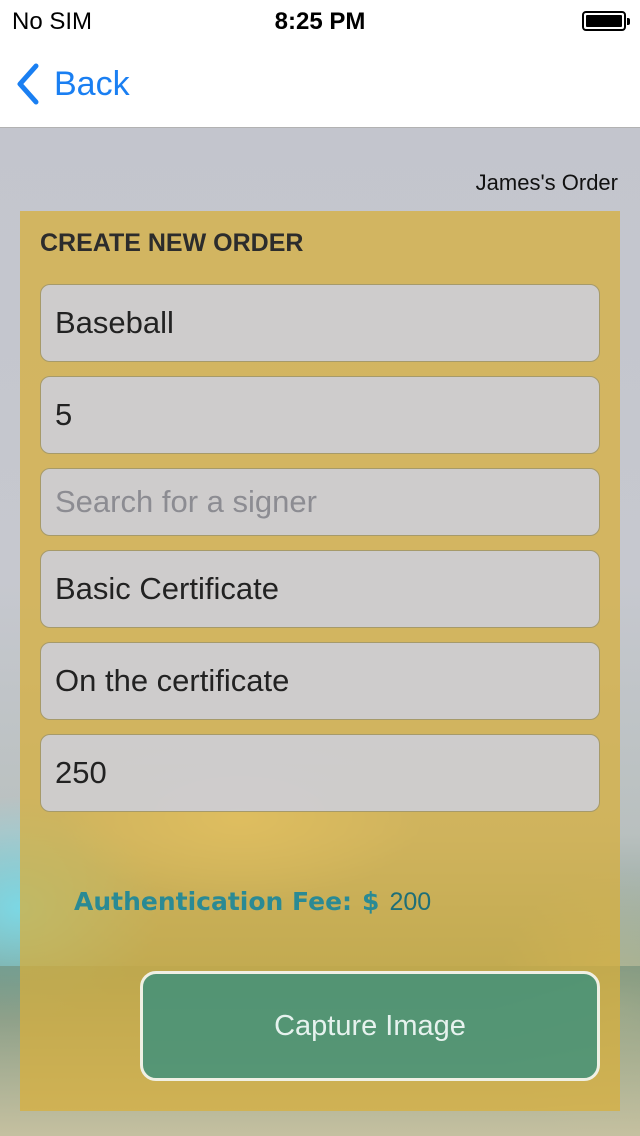 The image size is (640, 1136). What do you see at coordinates (28, 84) in the screenshot?
I see `chevron-left-icon` at bounding box center [28, 84].